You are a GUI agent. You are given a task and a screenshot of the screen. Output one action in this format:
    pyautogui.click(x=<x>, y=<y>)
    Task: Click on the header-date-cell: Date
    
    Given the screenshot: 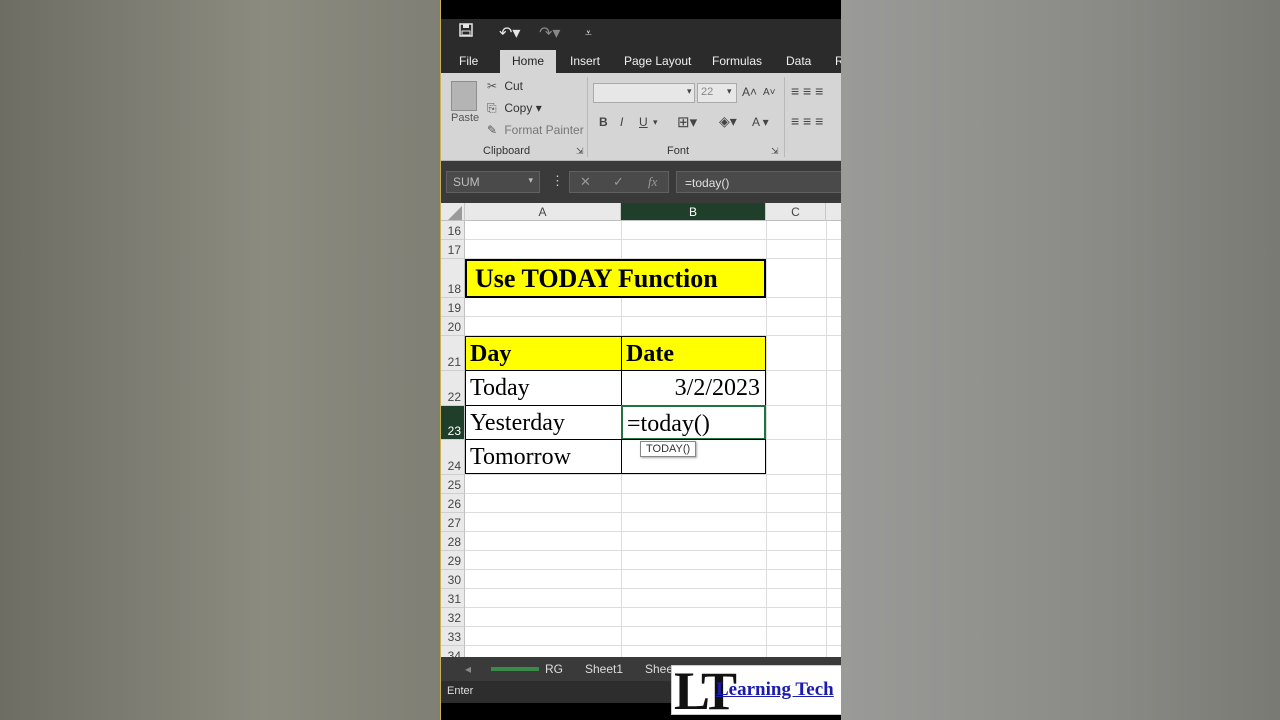 What is the action you would take?
    pyautogui.click(x=693, y=353)
    